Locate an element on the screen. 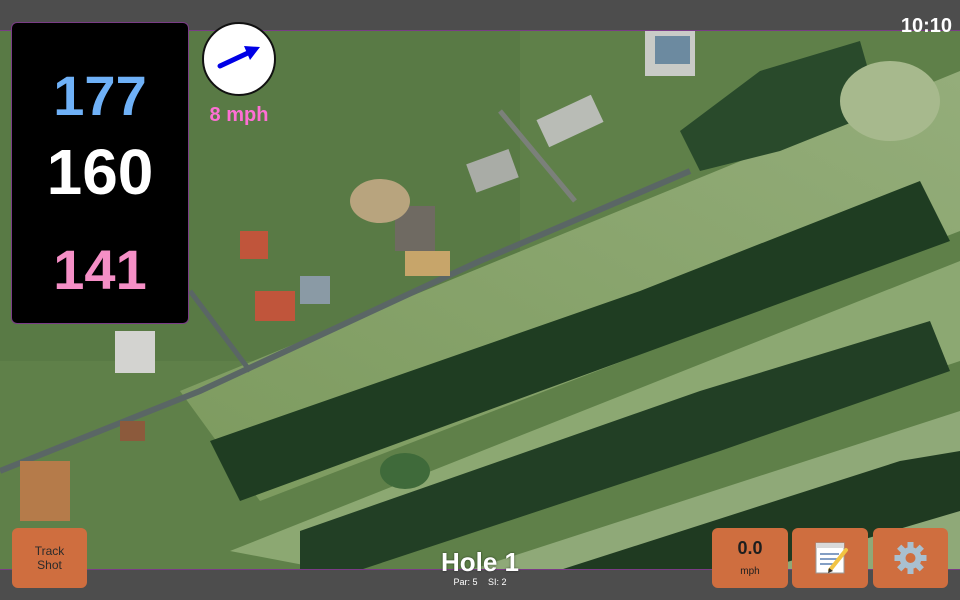 Image resolution: width=960 pixels, height=600 pixels. arrow-icon is located at coordinates (238, 57).